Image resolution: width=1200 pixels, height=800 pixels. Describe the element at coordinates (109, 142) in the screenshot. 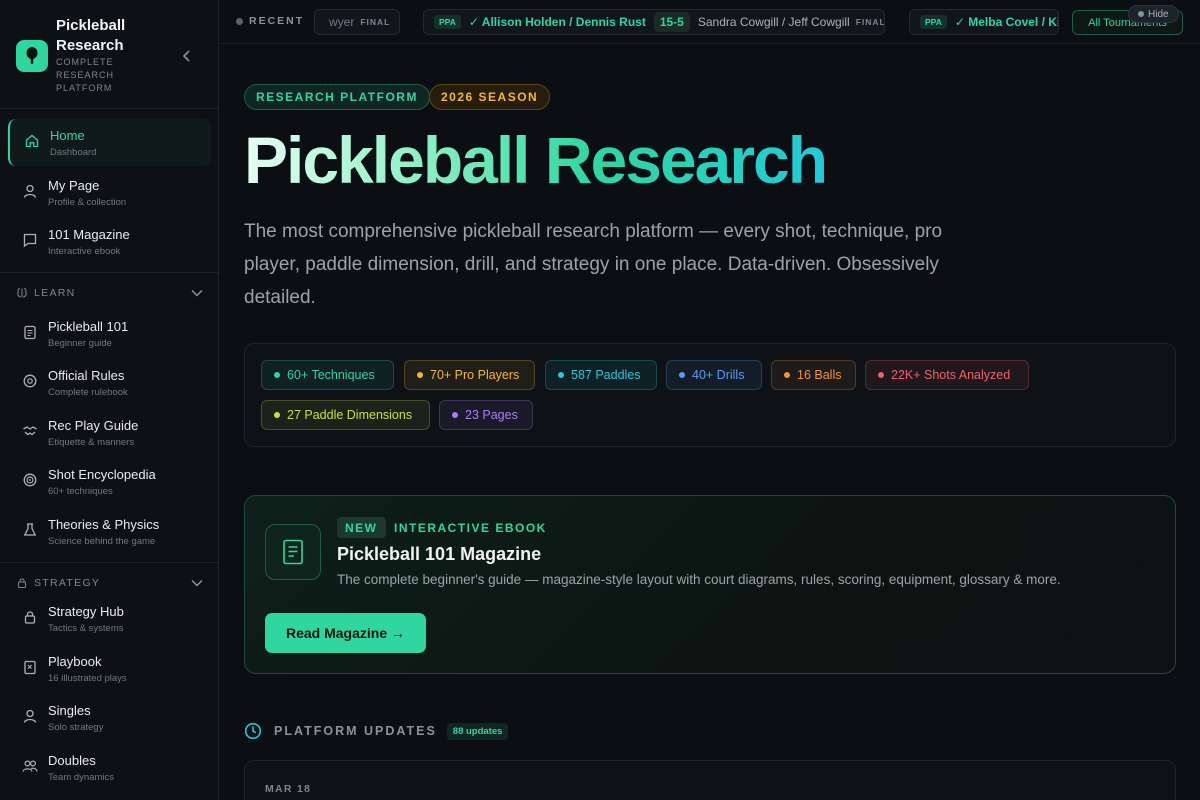

I see `sidebar-item-home: Home Dashboard` at that location.